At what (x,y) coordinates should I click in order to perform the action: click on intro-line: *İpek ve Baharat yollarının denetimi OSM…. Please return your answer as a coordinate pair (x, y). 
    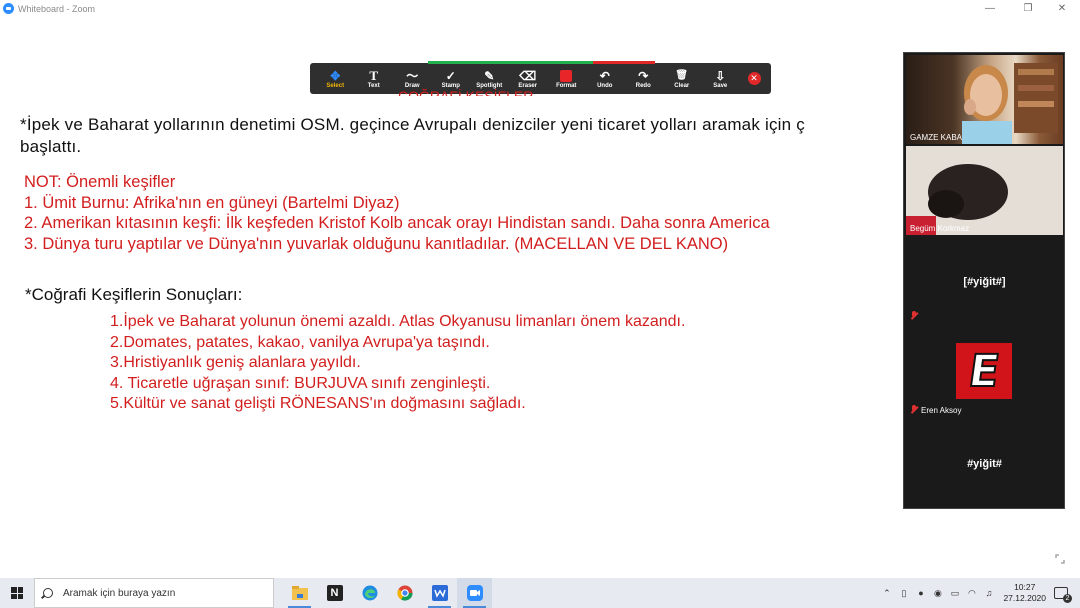
    Looking at the image, I should click on (412, 124).